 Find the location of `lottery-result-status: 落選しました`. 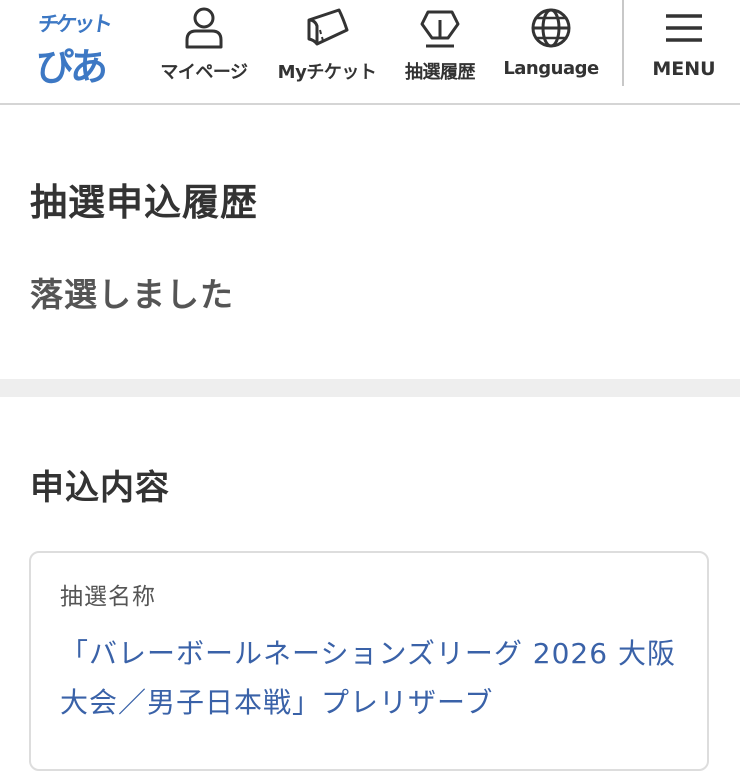

lottery-result-status: 落選しました is located at coordinates (132, 294).